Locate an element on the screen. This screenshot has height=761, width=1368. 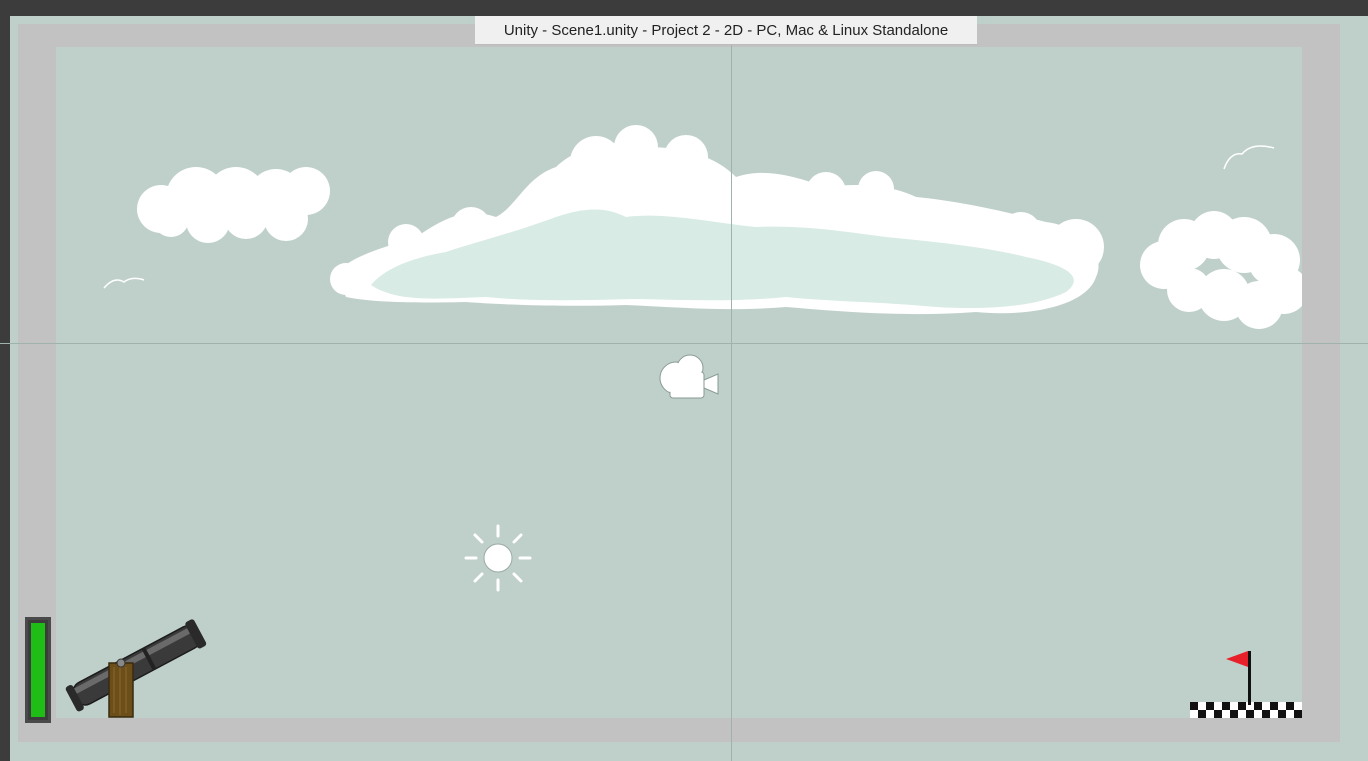
cloud-small-left is located at coordinates (233, 205).